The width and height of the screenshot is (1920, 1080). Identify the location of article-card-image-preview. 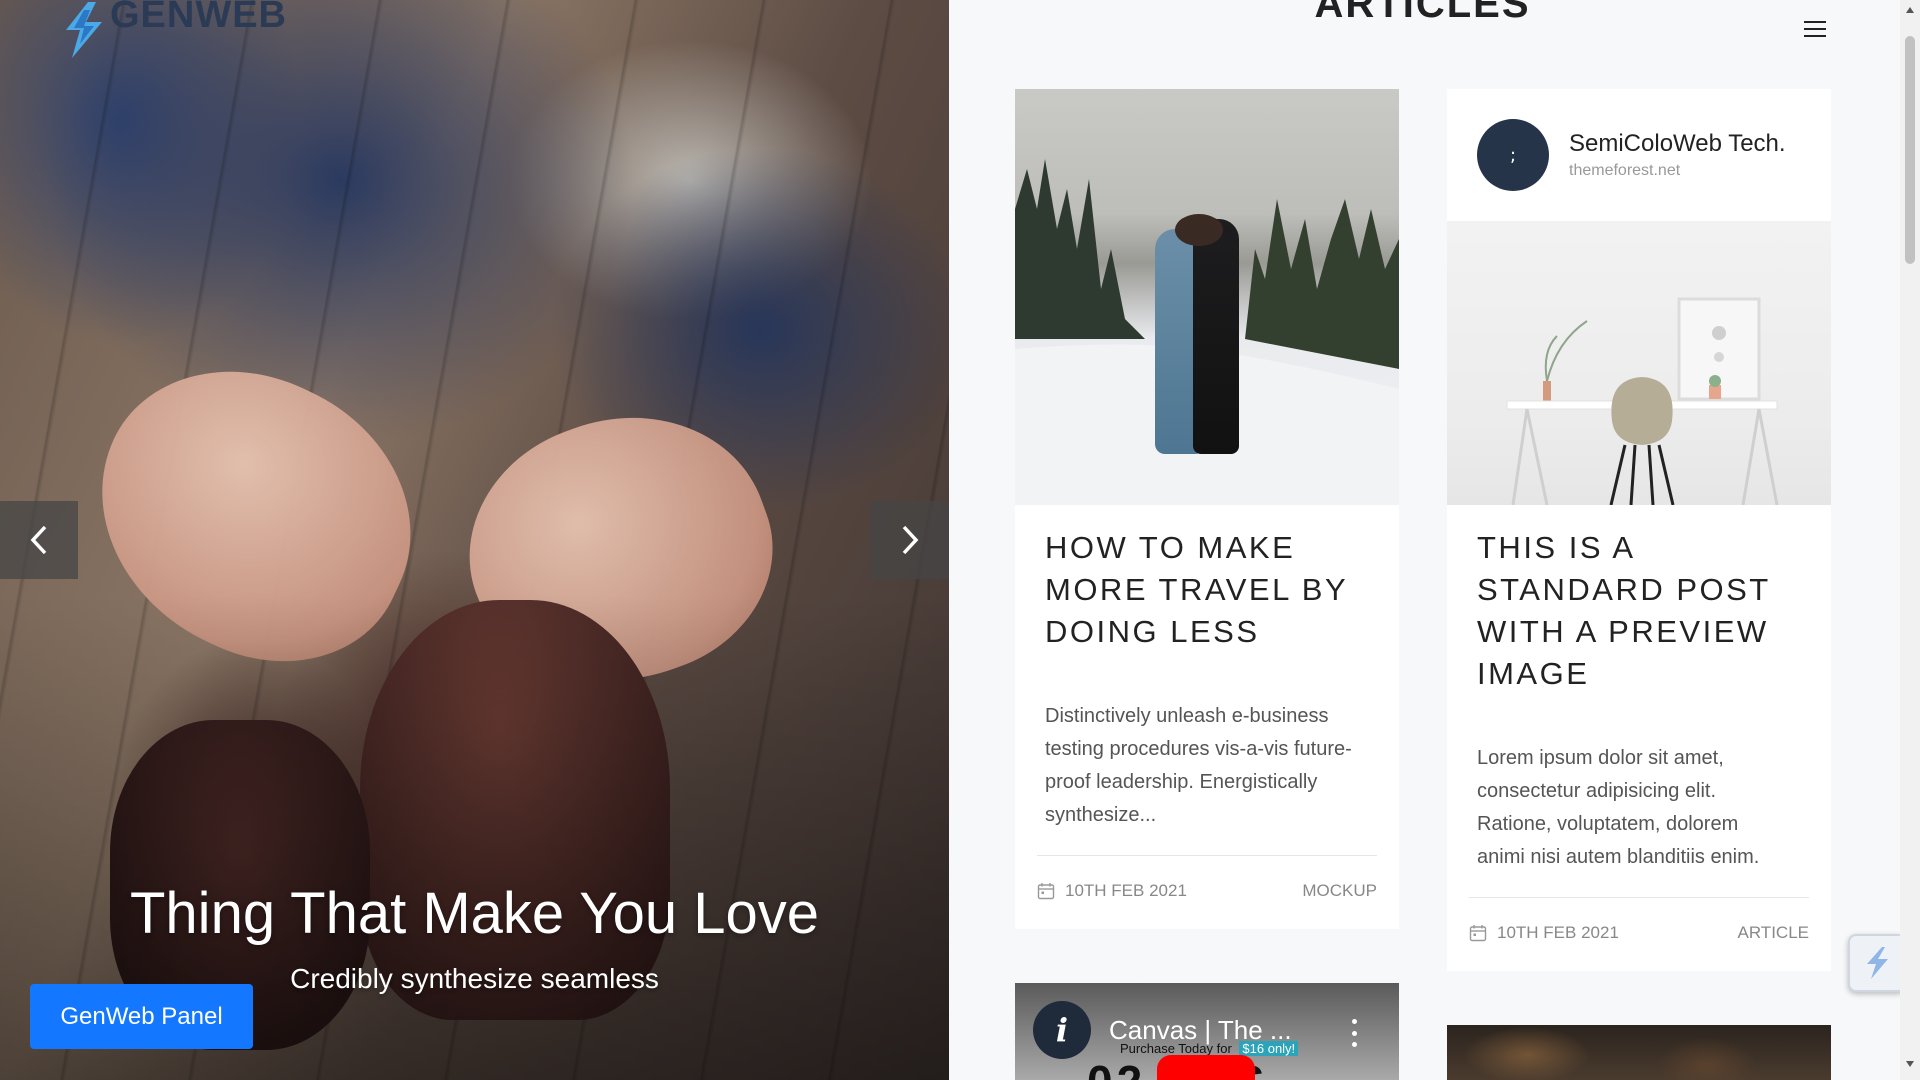
(1639, 1052).